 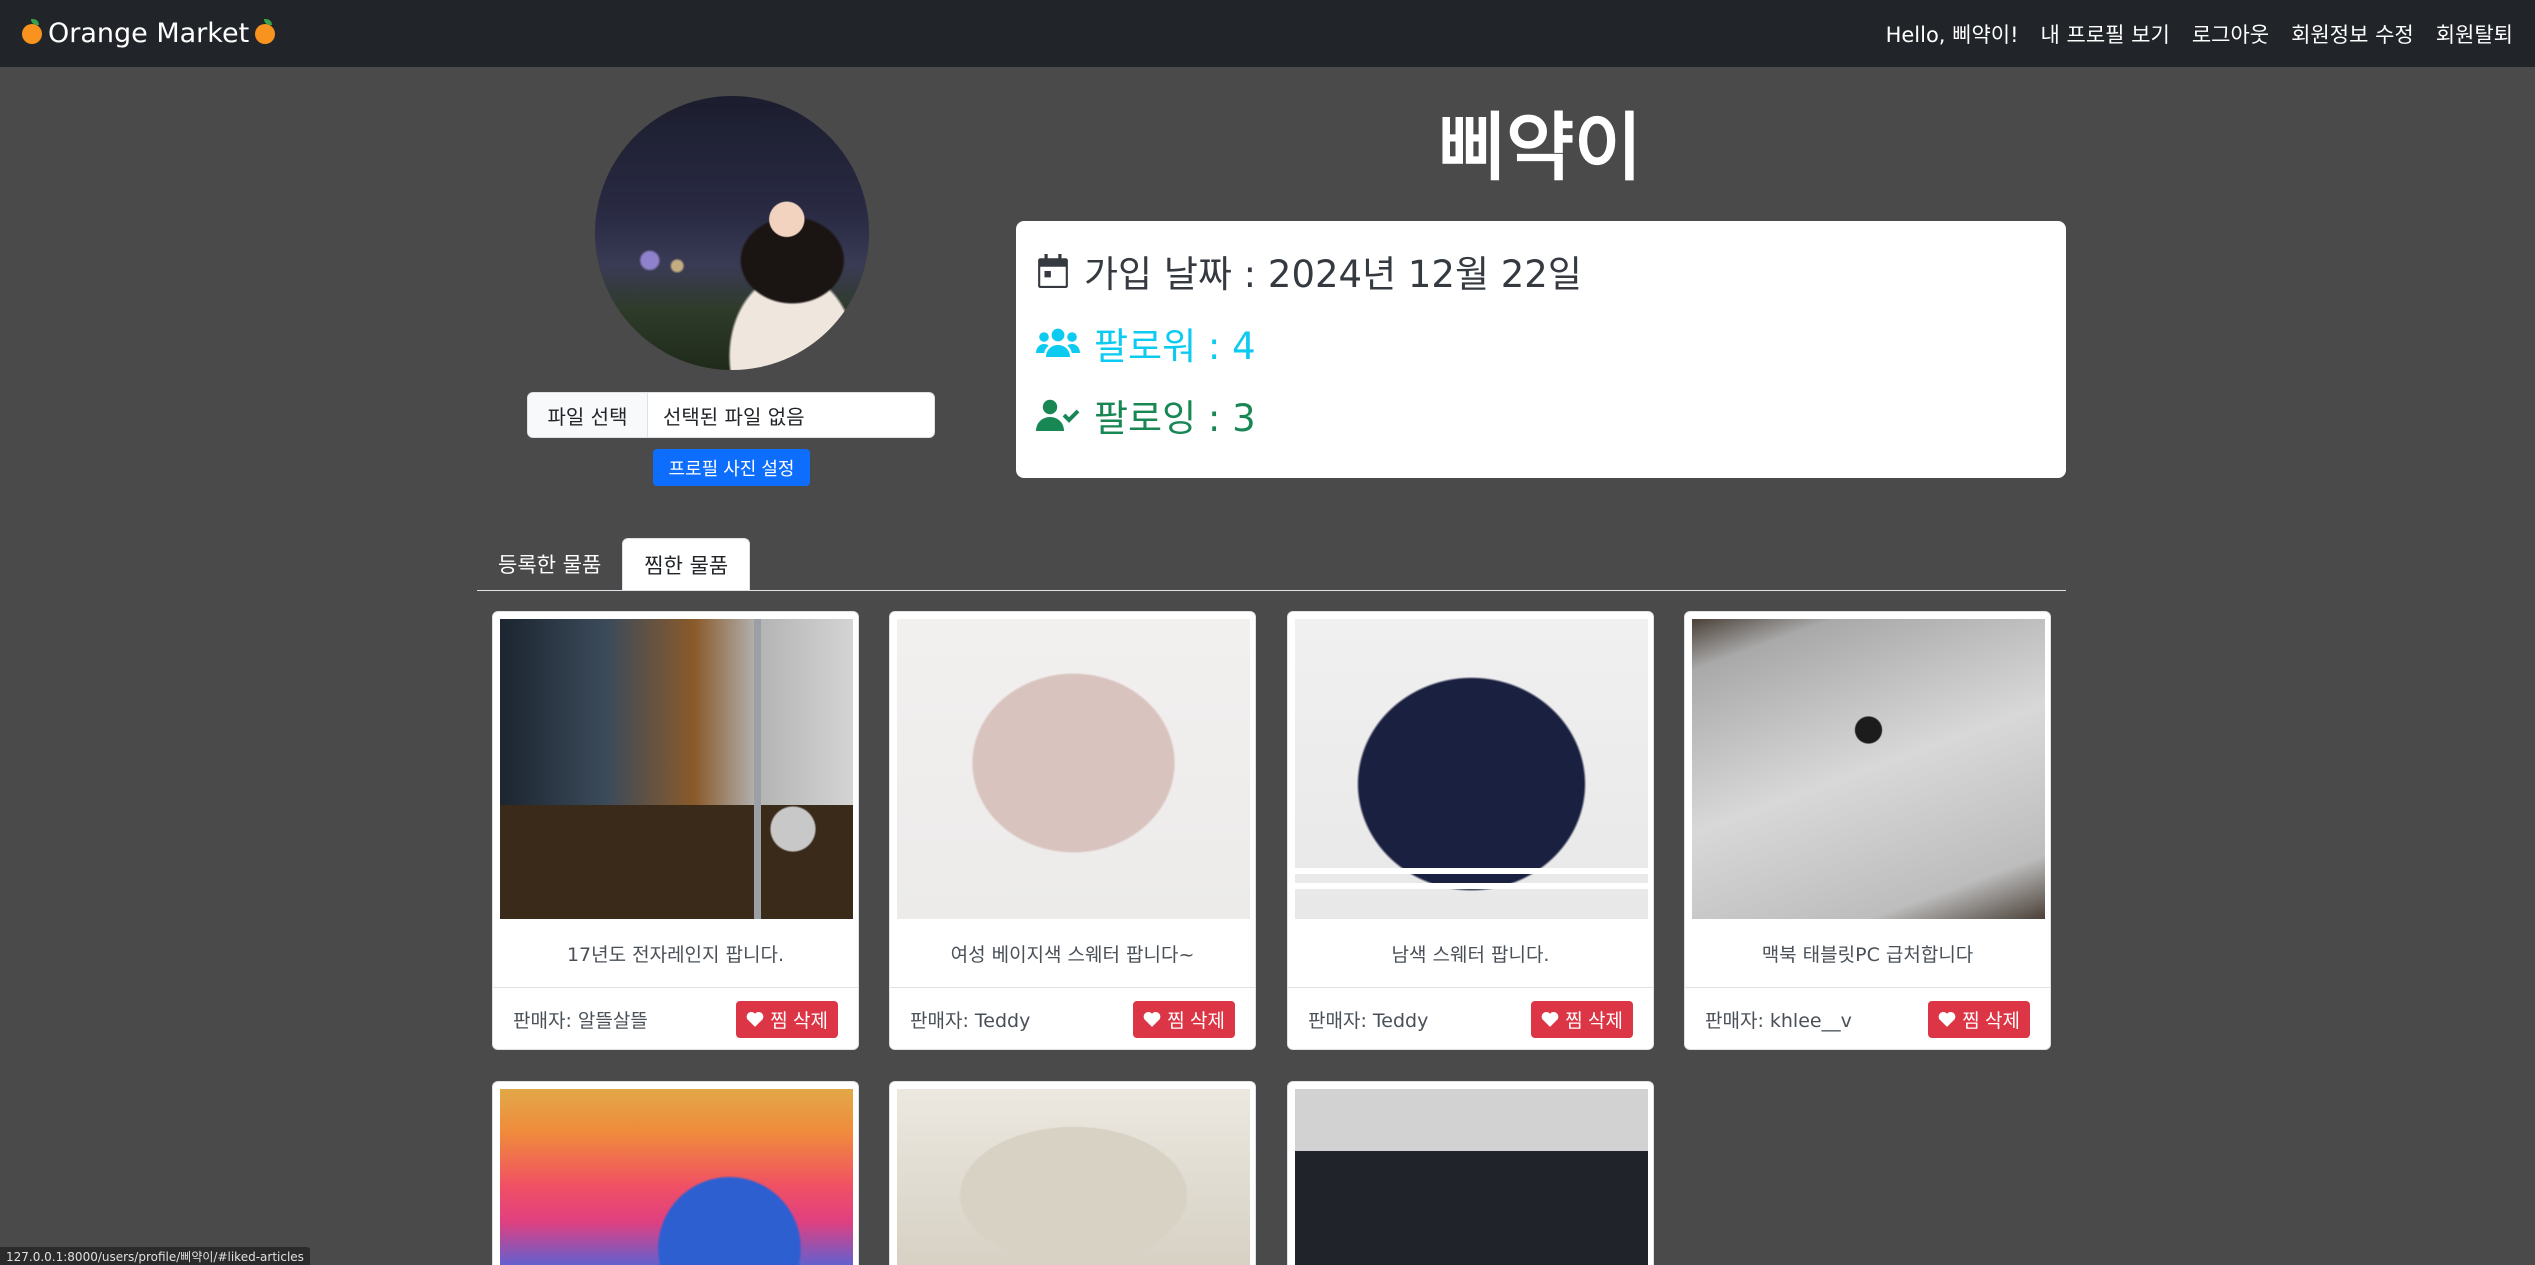 What do you see at coordinates (675, 1018) in the screenshot?
I see `card-footer: 판매자: 알뜰살뜰 찜 삭제` at bounding box center [675, 1018].